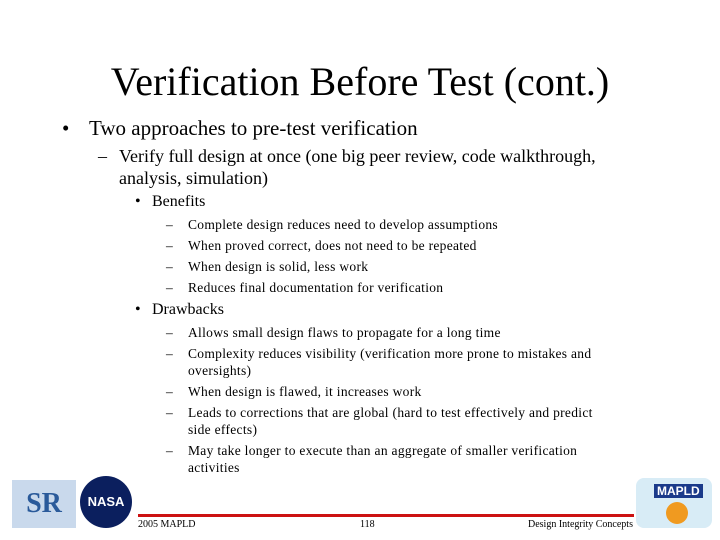  What do you see at coordinates (360, 81) in the screenshot?
I see `slide-title: Verification Before Test (cont.)` at bounding box center [360, 81].